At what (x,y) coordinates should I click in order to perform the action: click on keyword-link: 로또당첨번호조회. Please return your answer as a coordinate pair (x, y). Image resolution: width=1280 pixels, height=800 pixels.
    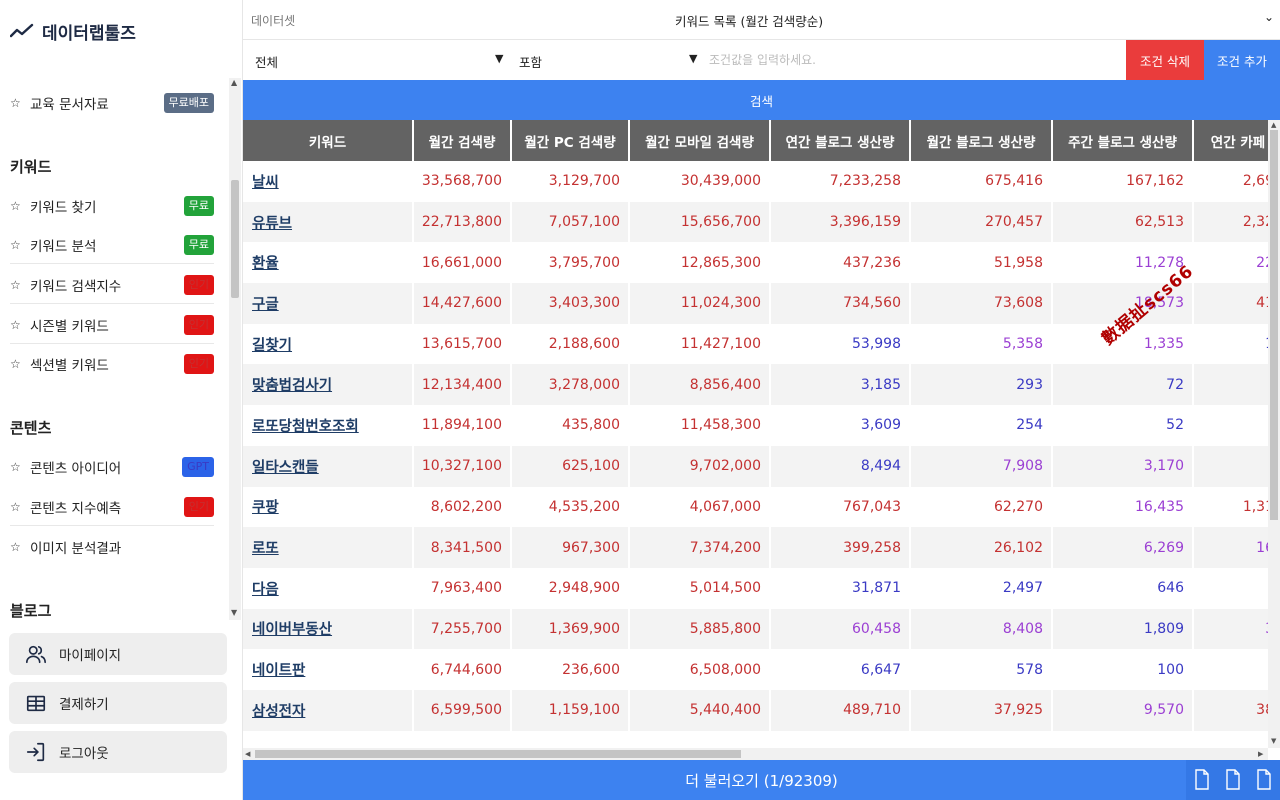
    Looking at the image, I should click on (328, 425).